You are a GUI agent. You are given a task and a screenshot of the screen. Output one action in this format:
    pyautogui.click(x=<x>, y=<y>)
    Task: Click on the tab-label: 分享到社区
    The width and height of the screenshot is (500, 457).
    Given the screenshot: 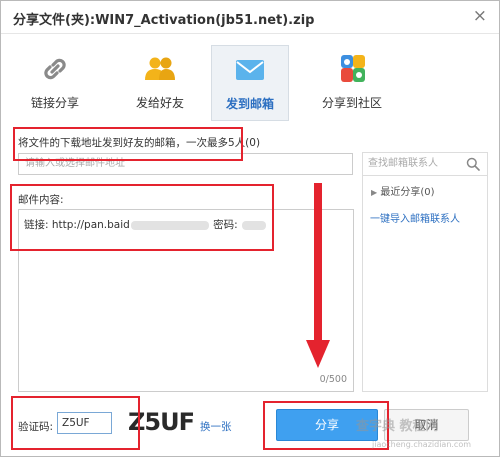 What is the action you would take?
    pyautogui.click(x=351, y=103)
    